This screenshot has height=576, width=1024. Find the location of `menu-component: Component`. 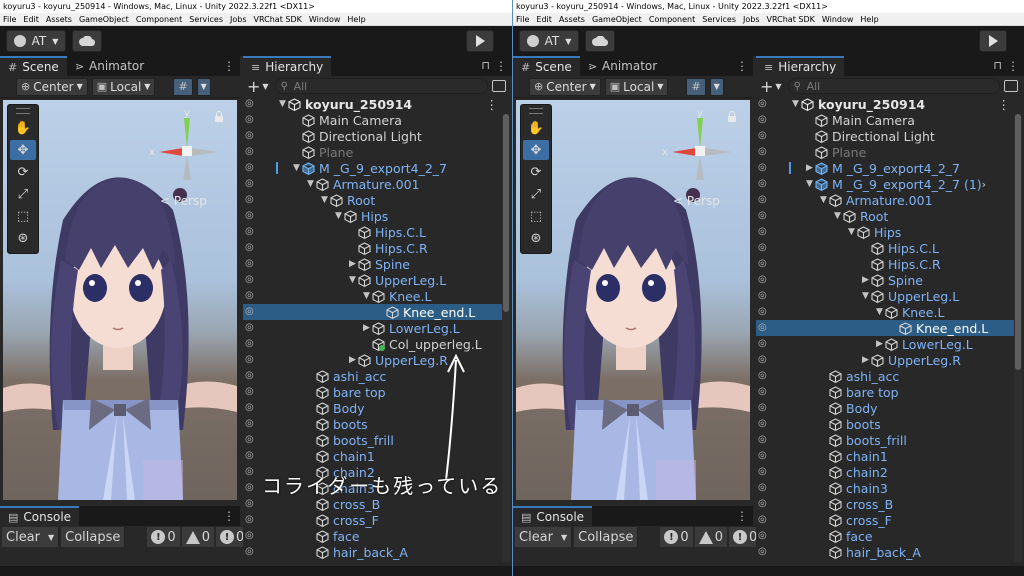

menu-component: Component is located at coordinates (672, 19).